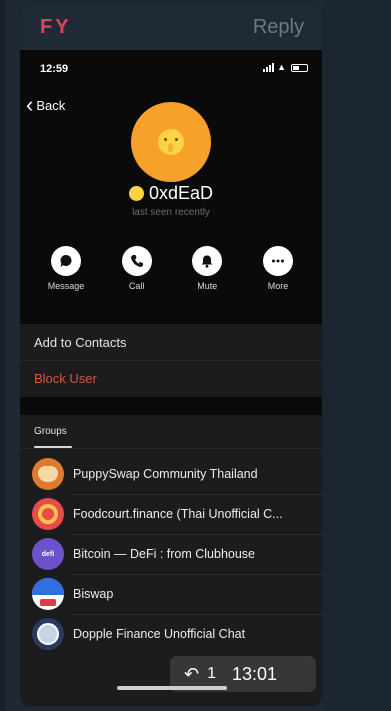 This screenshot has height=711, width=391. Describe the element at coordinates (165, 474) in the screenshot. I see `group-name: PuppySwap Community Thailand` at that location.